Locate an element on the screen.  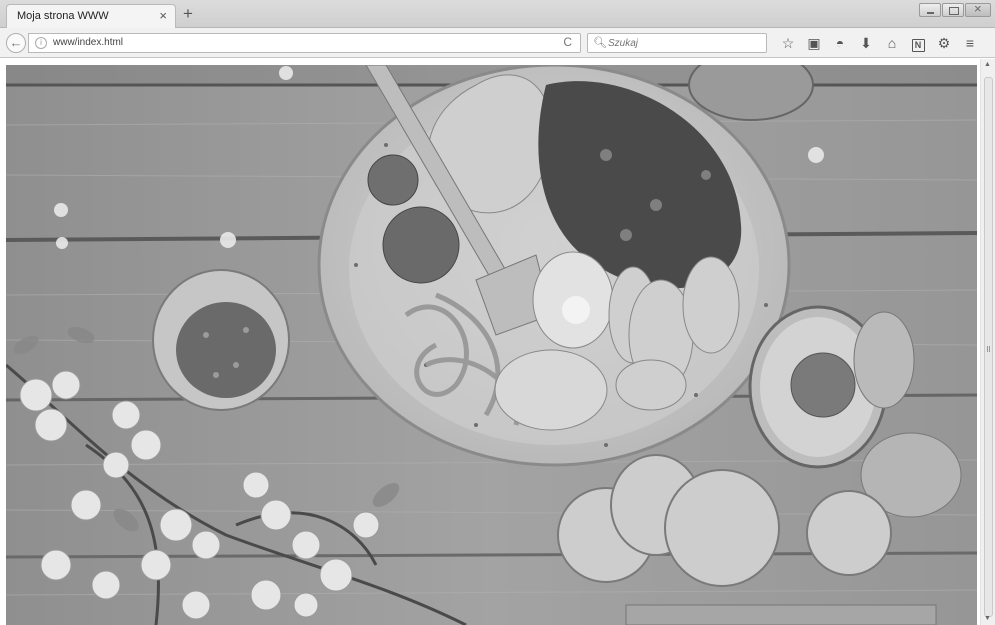
window-controls is located at coordinates (955, 9).